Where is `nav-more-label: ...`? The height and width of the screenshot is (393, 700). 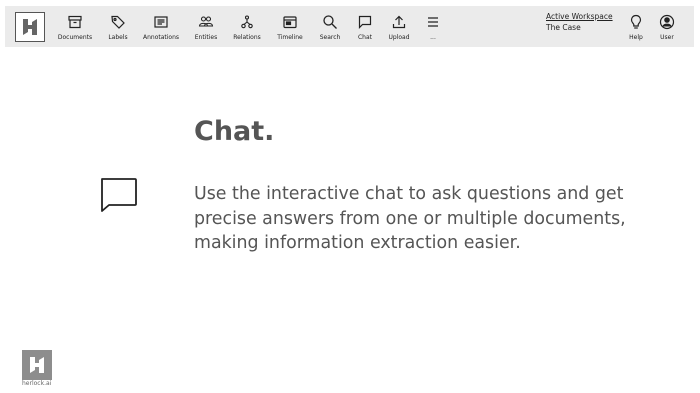
nav-more-label: ... is located at coordinates (433, 37).